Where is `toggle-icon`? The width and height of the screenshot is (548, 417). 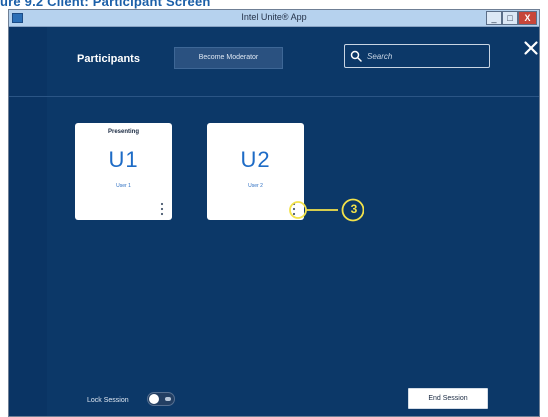
toggle-icon is located at coordinates (168, 399).